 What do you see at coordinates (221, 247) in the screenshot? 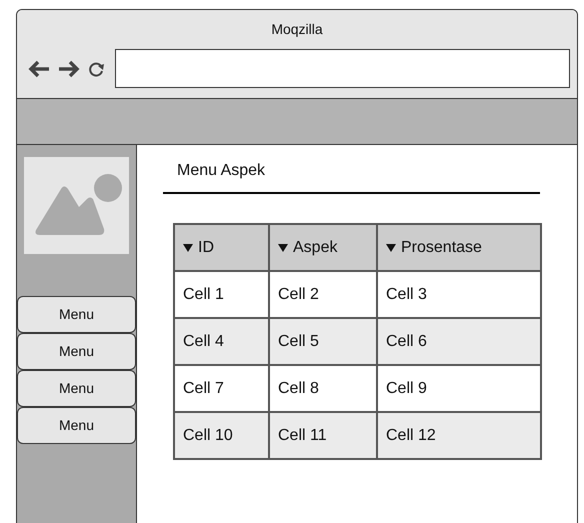
I see `column-header: ID` at bounding box center [221, 247].